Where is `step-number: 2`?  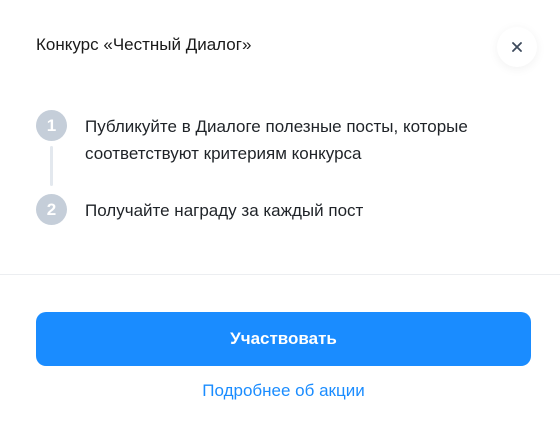
step-number: 2 is located at coordinates (51, 209).